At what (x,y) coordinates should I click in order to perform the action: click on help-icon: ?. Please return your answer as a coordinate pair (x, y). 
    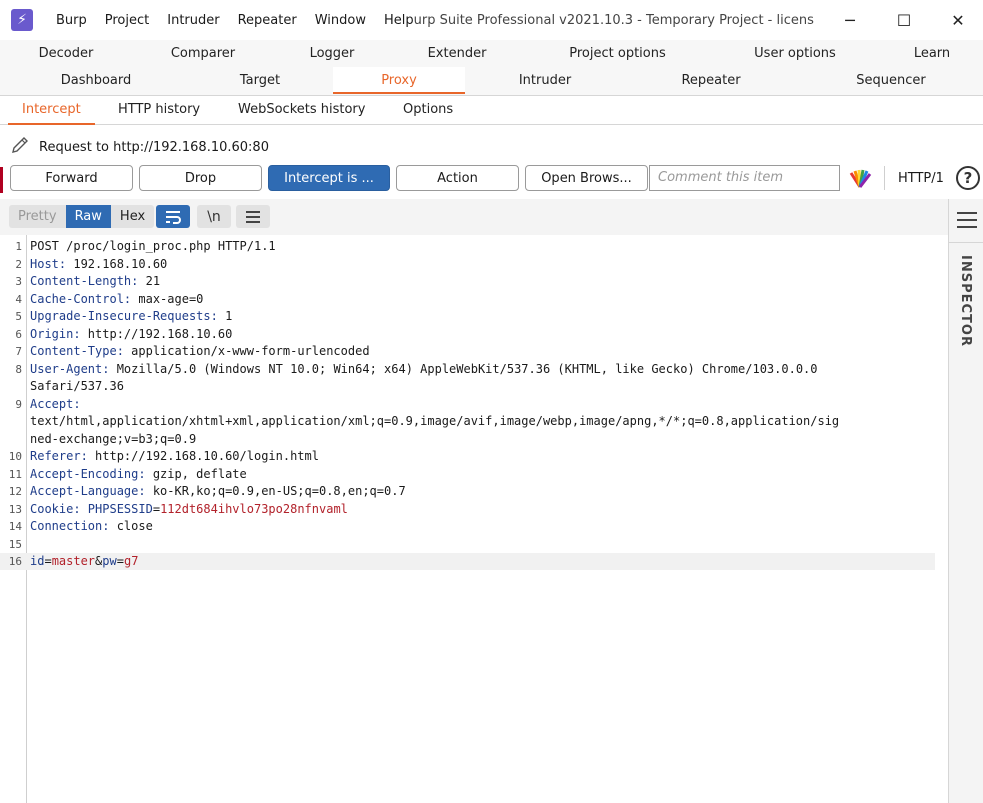
    Looking at the image, I should click on (968, 178).